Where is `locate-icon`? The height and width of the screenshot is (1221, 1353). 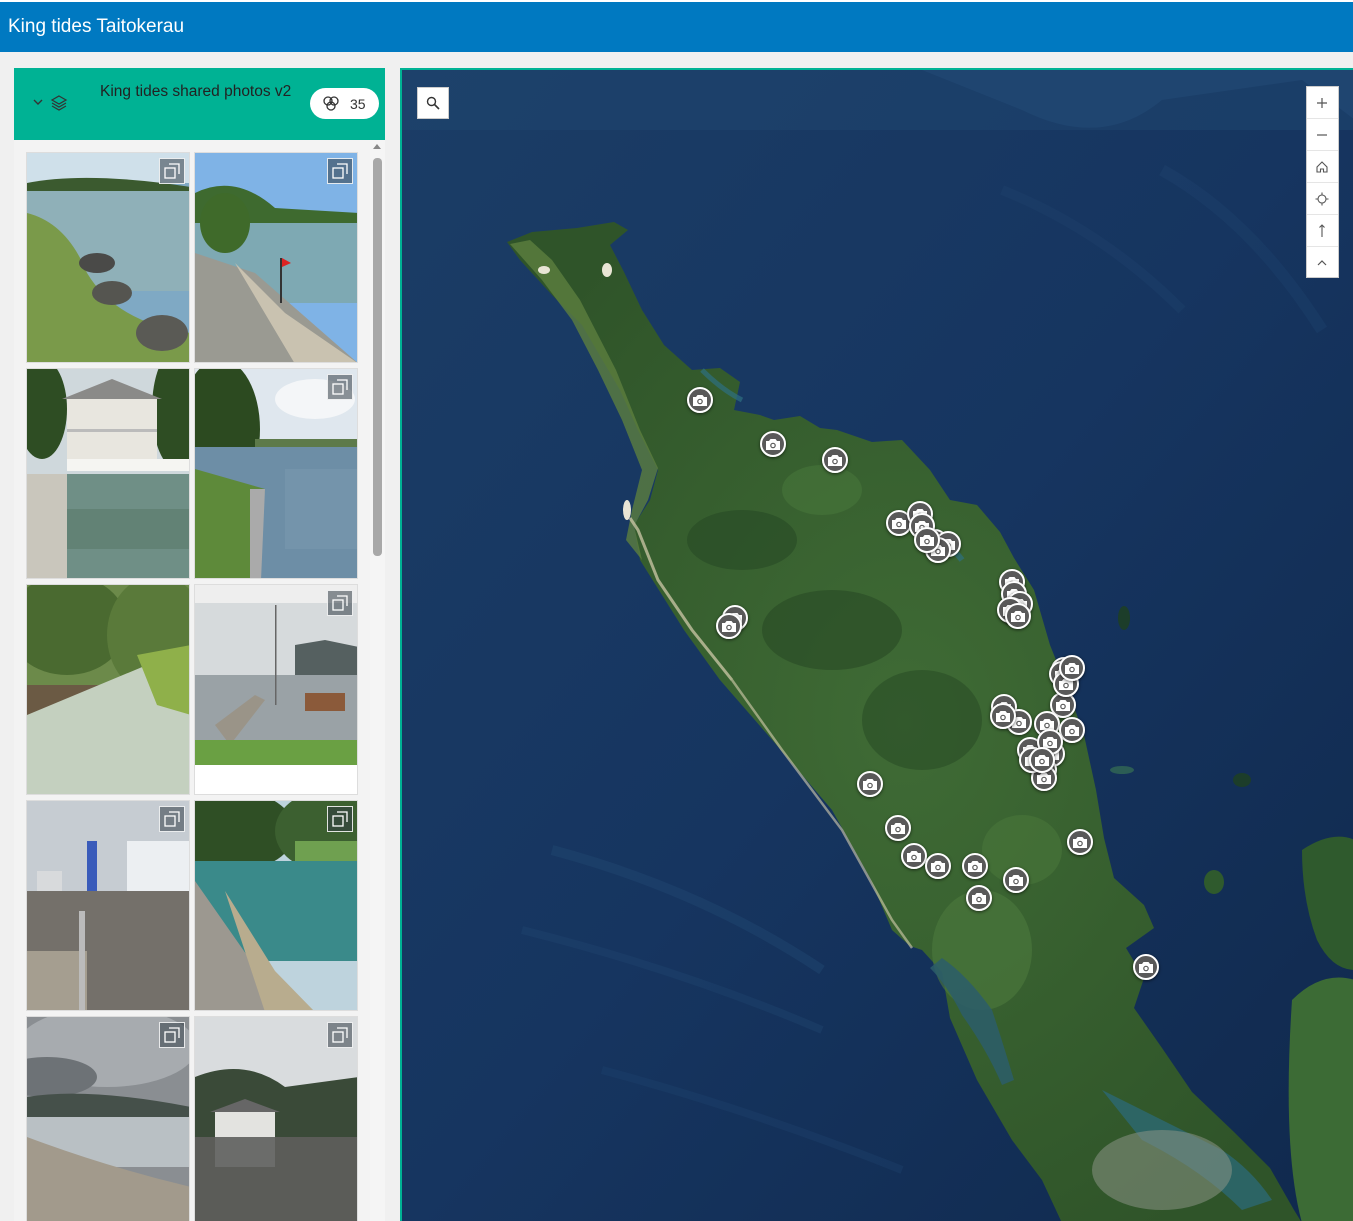 locate-icon is located at coordinates (1322, 199).